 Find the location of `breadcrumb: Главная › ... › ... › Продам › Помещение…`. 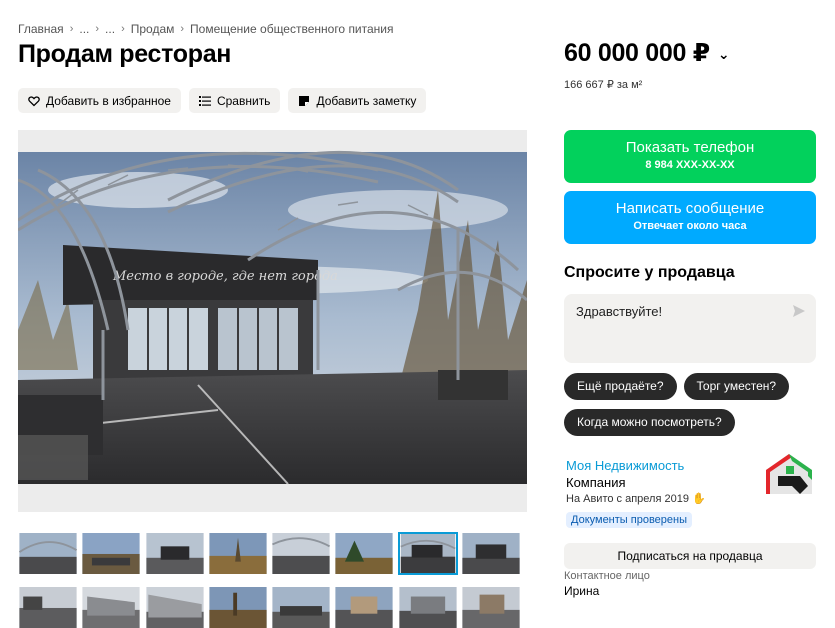

breadcrumb: Главная › ... › ... › Продам › Помещение… is located at coordinates (206, 29).